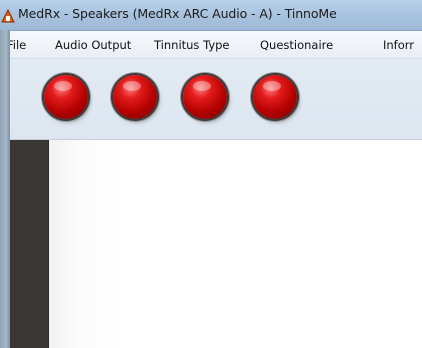 The height and width of the screenshot is (348, 422). Describe the element at coordinates (93, 45) in the screenshot. I see `menu-audio-output: Audio Output` at that location.